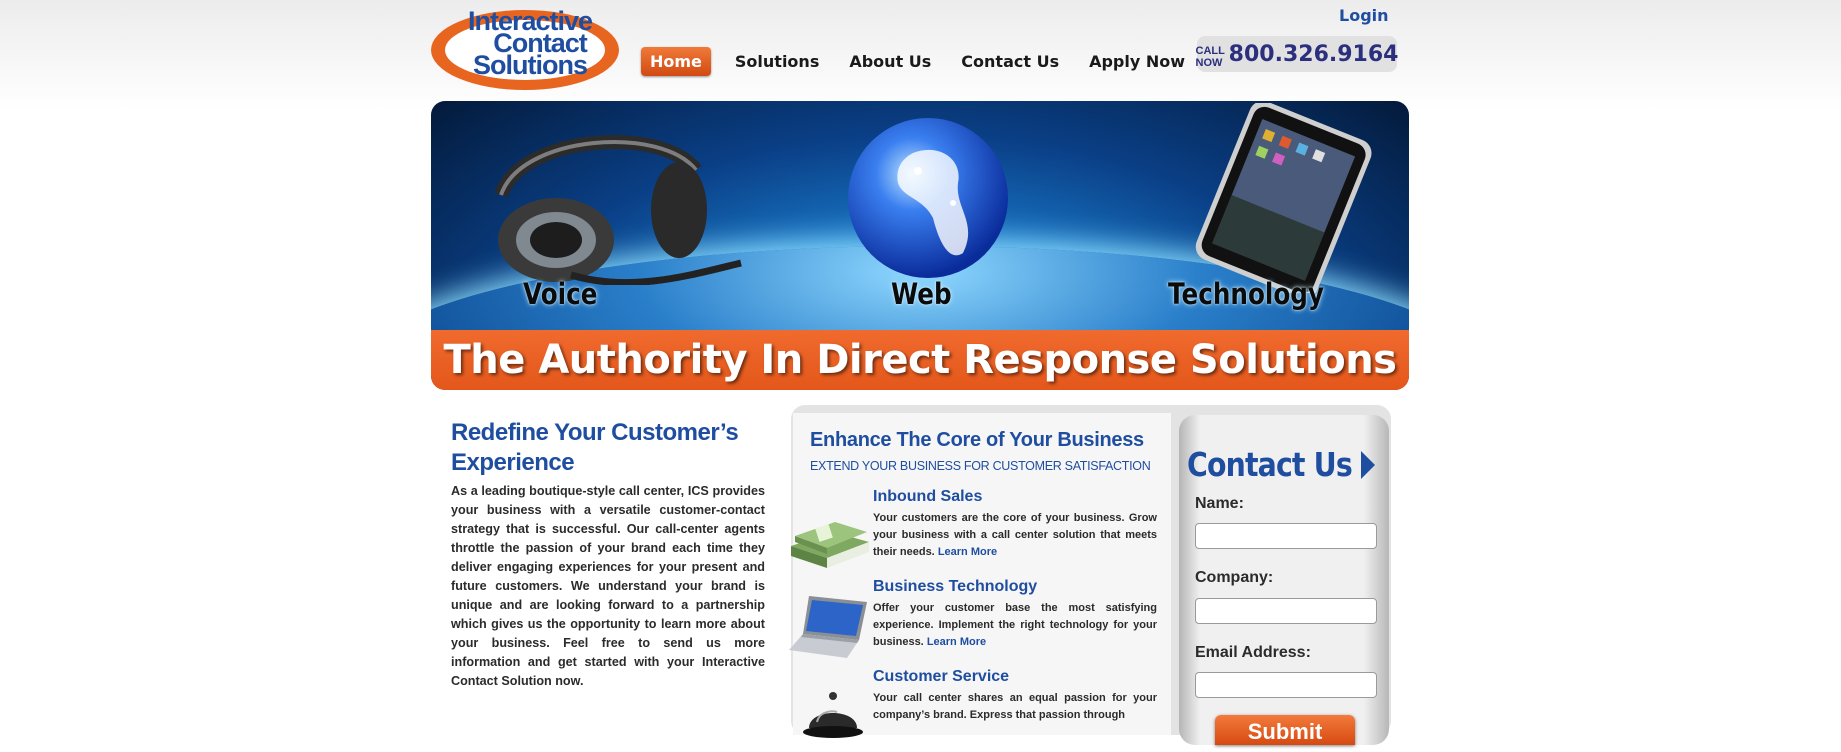 The width and height of the screenshot is (1841, 752). Describe the element at coordinates (890, 61) in the screenshot. I see `nav-about-us: About Us` at that location.